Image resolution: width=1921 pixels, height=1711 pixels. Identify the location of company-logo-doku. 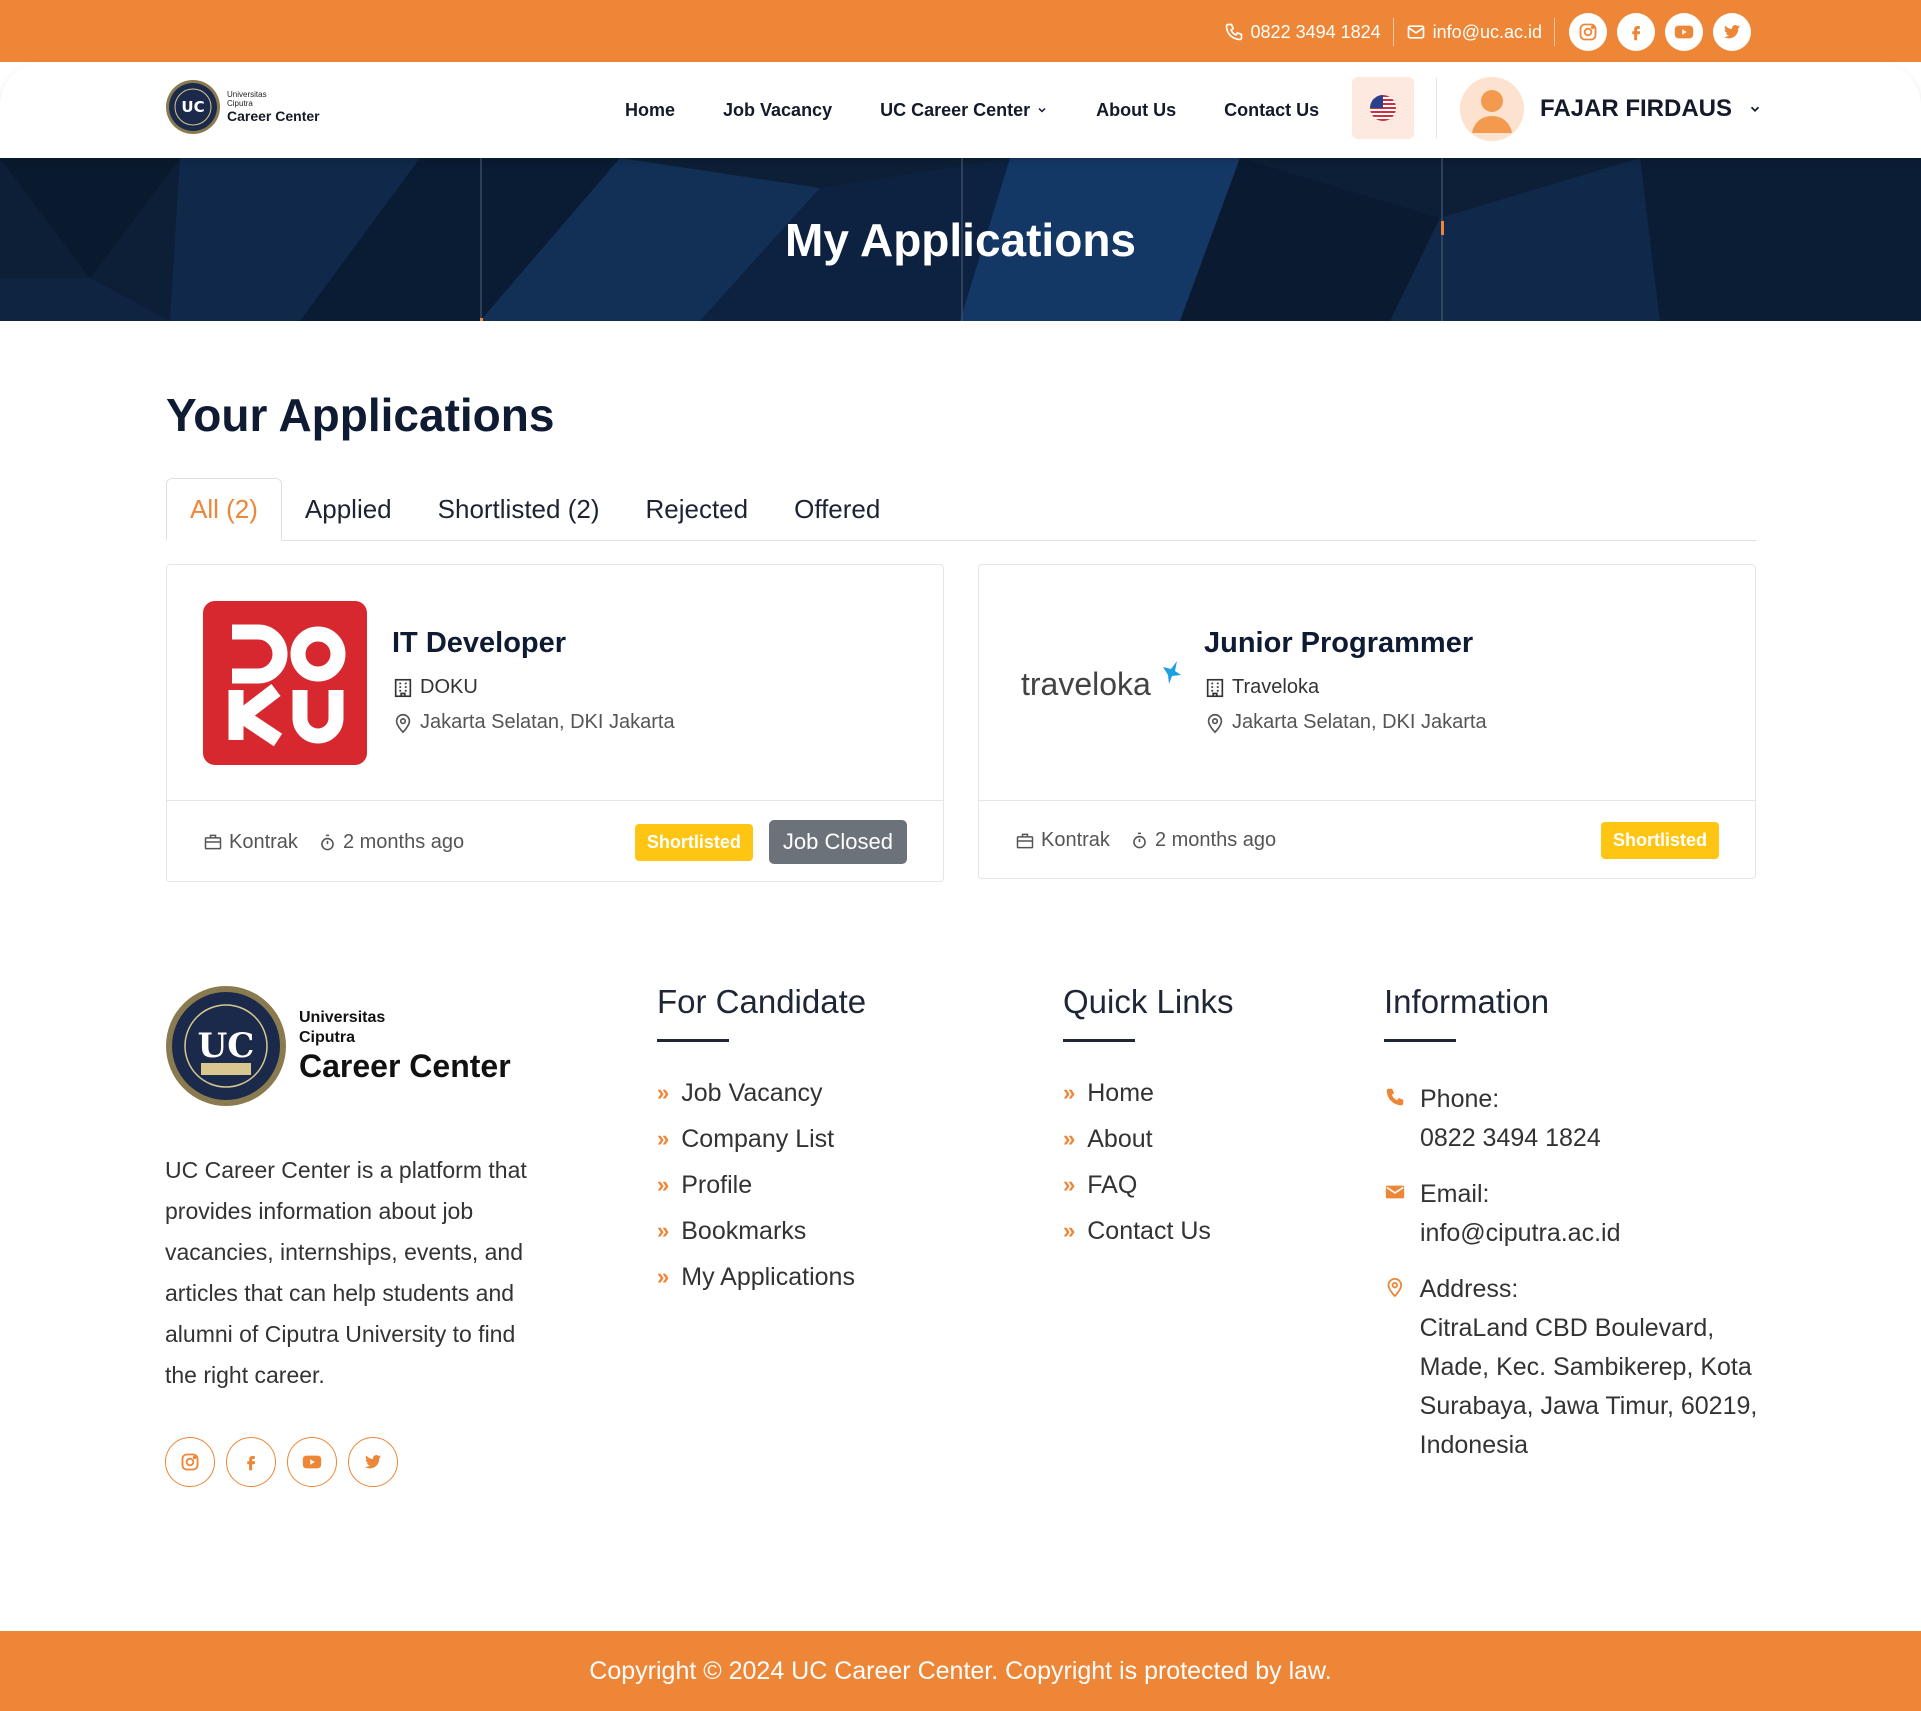
(285, 683).